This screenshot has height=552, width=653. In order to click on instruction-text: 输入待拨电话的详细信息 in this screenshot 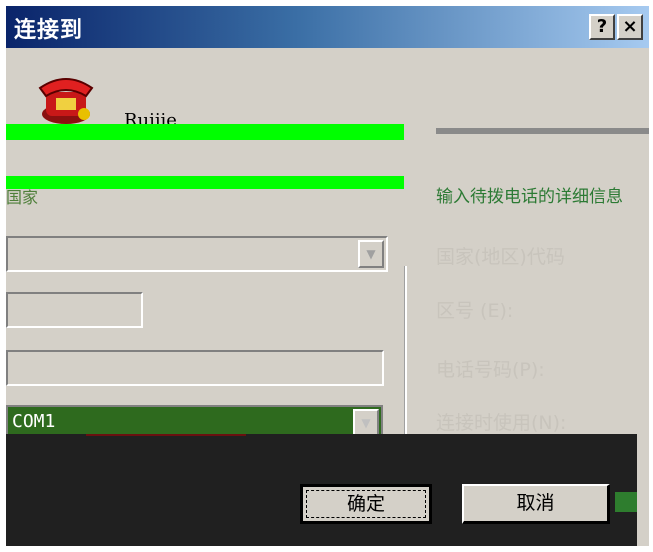, I will do `click(529, 197)`.